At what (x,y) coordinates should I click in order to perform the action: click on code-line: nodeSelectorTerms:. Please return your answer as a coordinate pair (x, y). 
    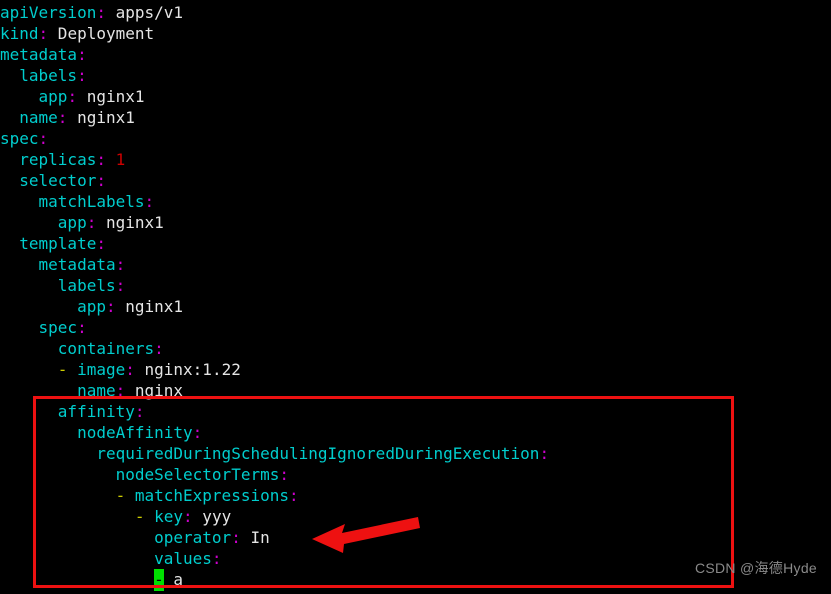
    Looking at the image, I should click on (415, 474).